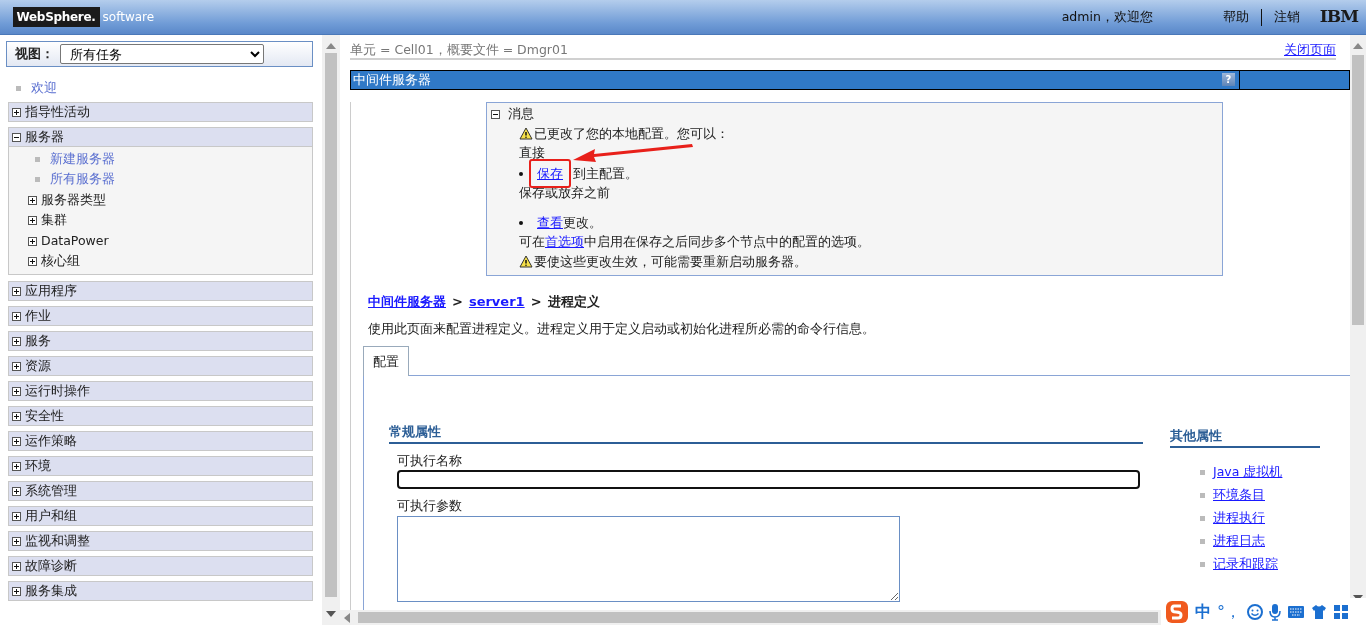 The height and width of the screenshot is (625, 1366). What do you see at coordinates (67, 200) in the screenshot?
I see `nav-subcategory: 服务器类型` at bounding box center [67, 200].